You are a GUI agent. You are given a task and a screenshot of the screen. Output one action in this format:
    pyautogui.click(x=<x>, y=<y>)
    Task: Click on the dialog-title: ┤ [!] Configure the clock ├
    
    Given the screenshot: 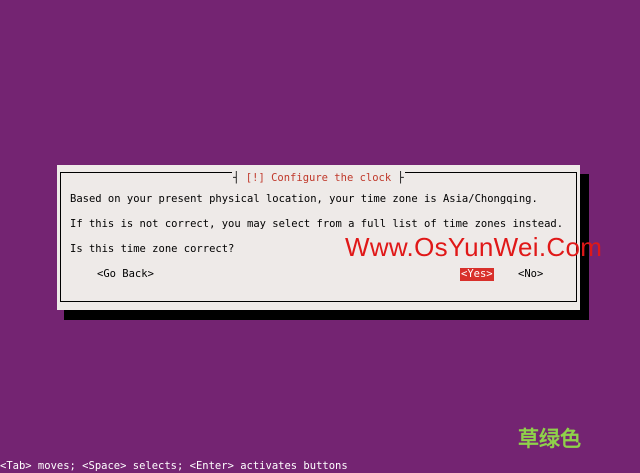 What is the action you would take?
    pyautogui.click(x=318, y=178)
    